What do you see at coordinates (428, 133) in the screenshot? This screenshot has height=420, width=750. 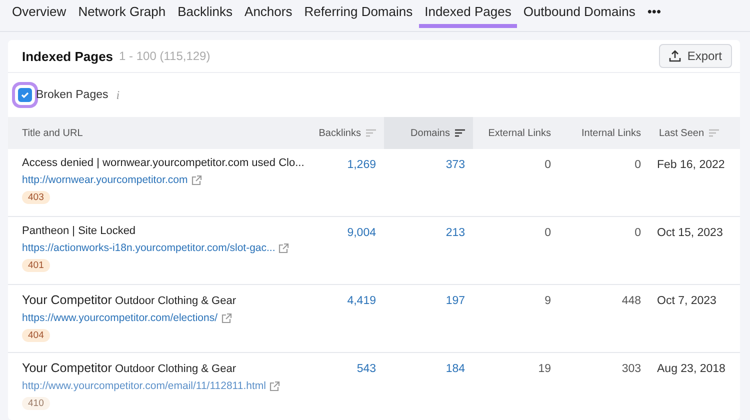 I see `column-header: Domains` at bounding box center [428, 133].